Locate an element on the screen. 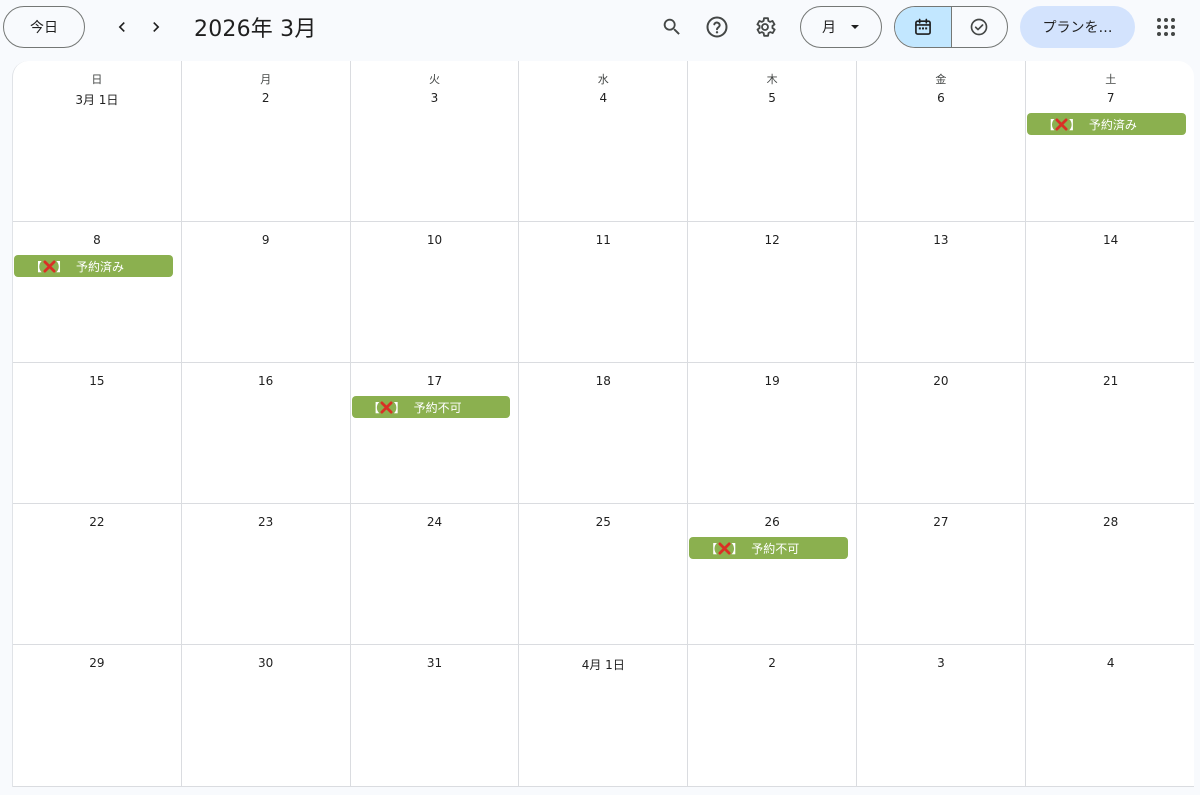 The width and height of the screenshot is (1200, 795). day-number: 8 is located at coordinates (97, 240).